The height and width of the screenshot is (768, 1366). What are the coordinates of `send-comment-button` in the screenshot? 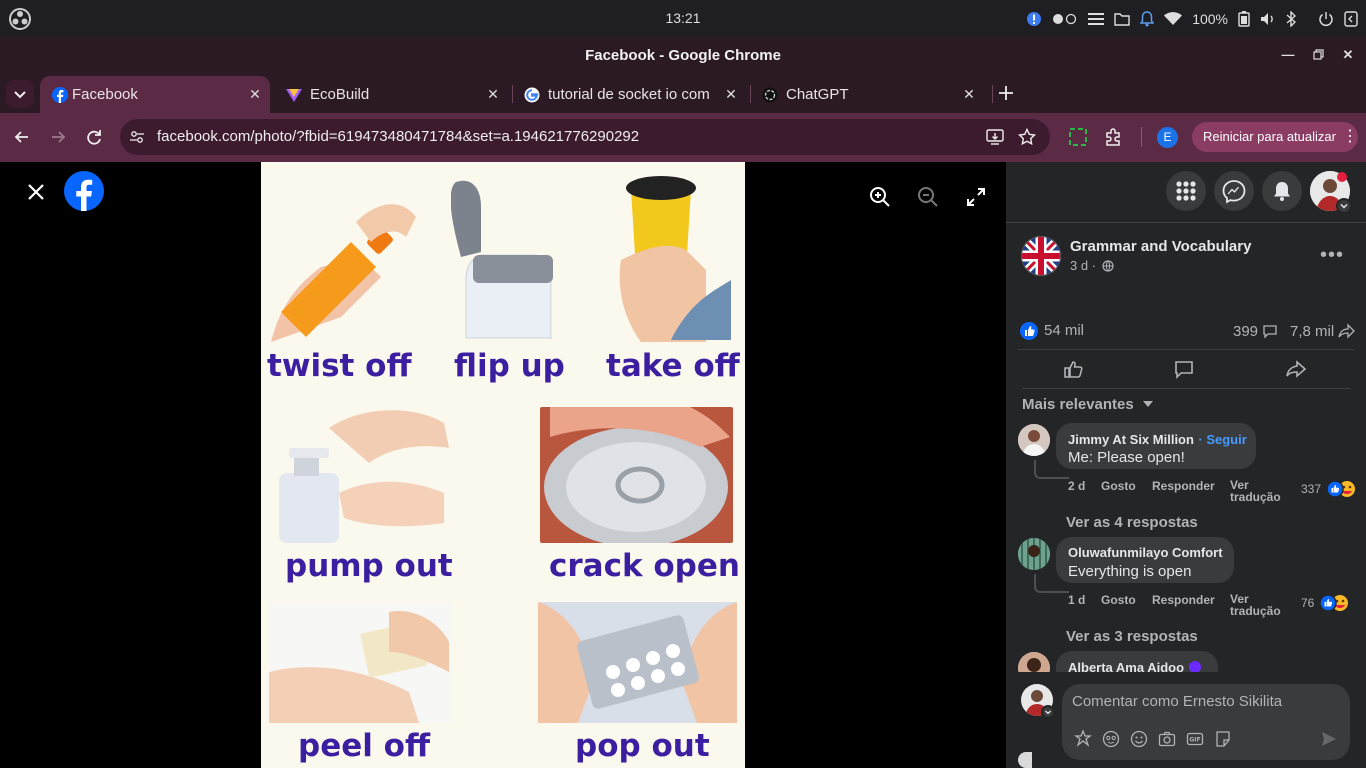 It's located at (1329, 739).